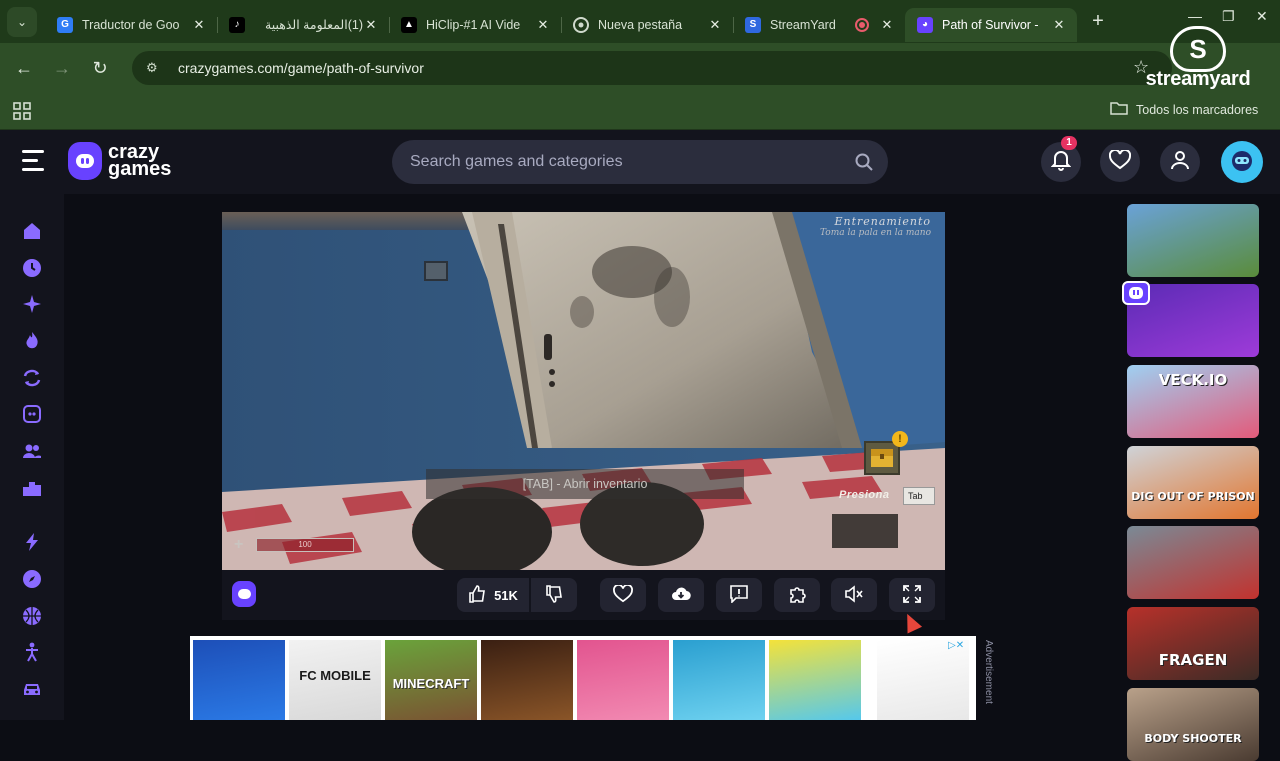 The height and width of the screenshot is (761, 1280). I want to click on all-bookmarks: Todos los marcadores, so click(1184, 109).